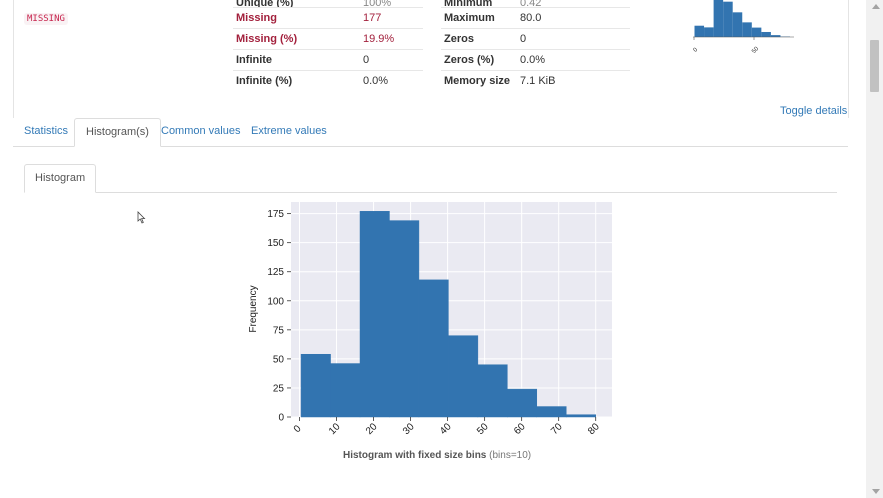 The image size is (883, 498). Describe the element at coordinates (372, 429) in the screenshot. I see `x-tick-label: 20` at that location.